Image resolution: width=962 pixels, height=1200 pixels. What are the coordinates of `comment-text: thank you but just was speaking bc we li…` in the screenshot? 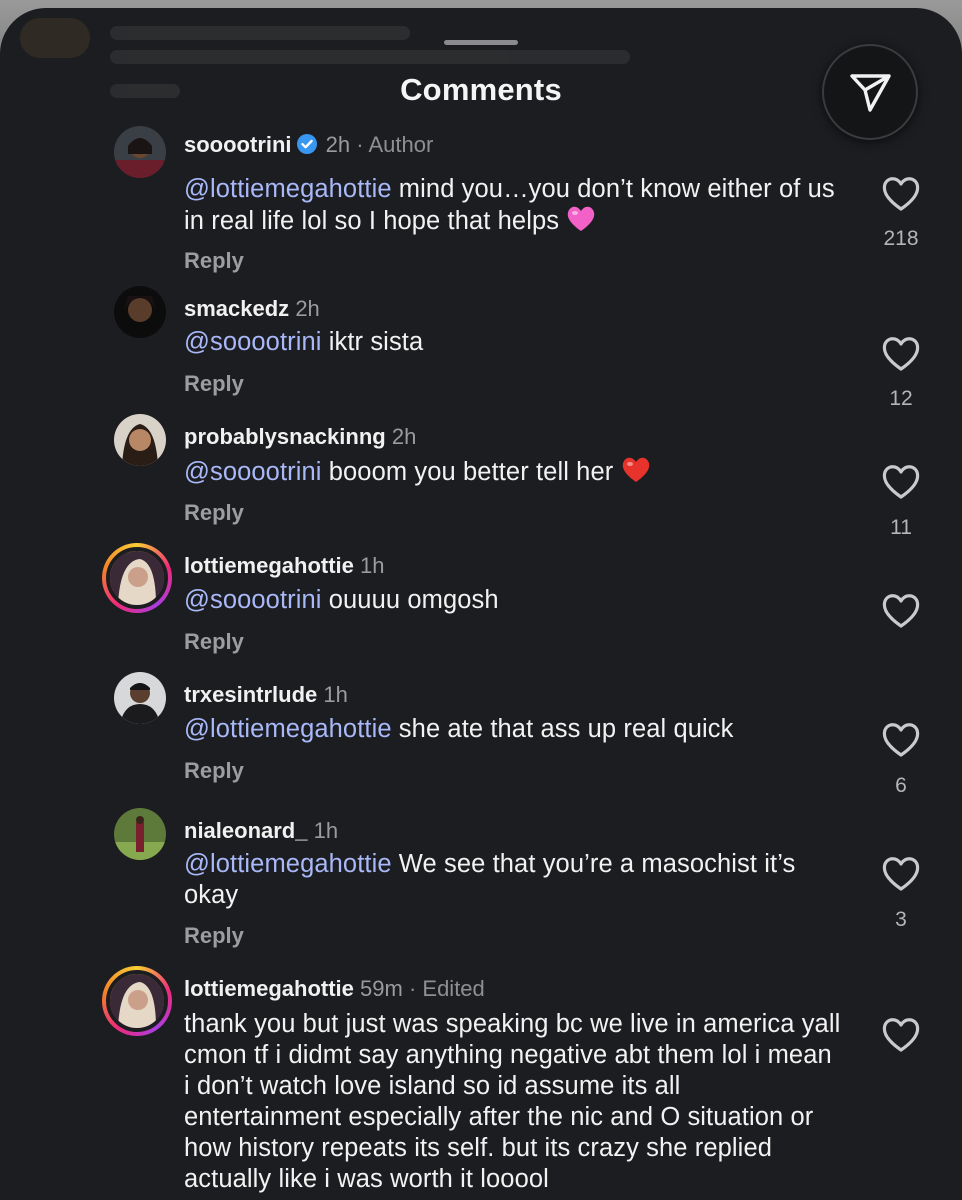 It's located at (512, 1101).